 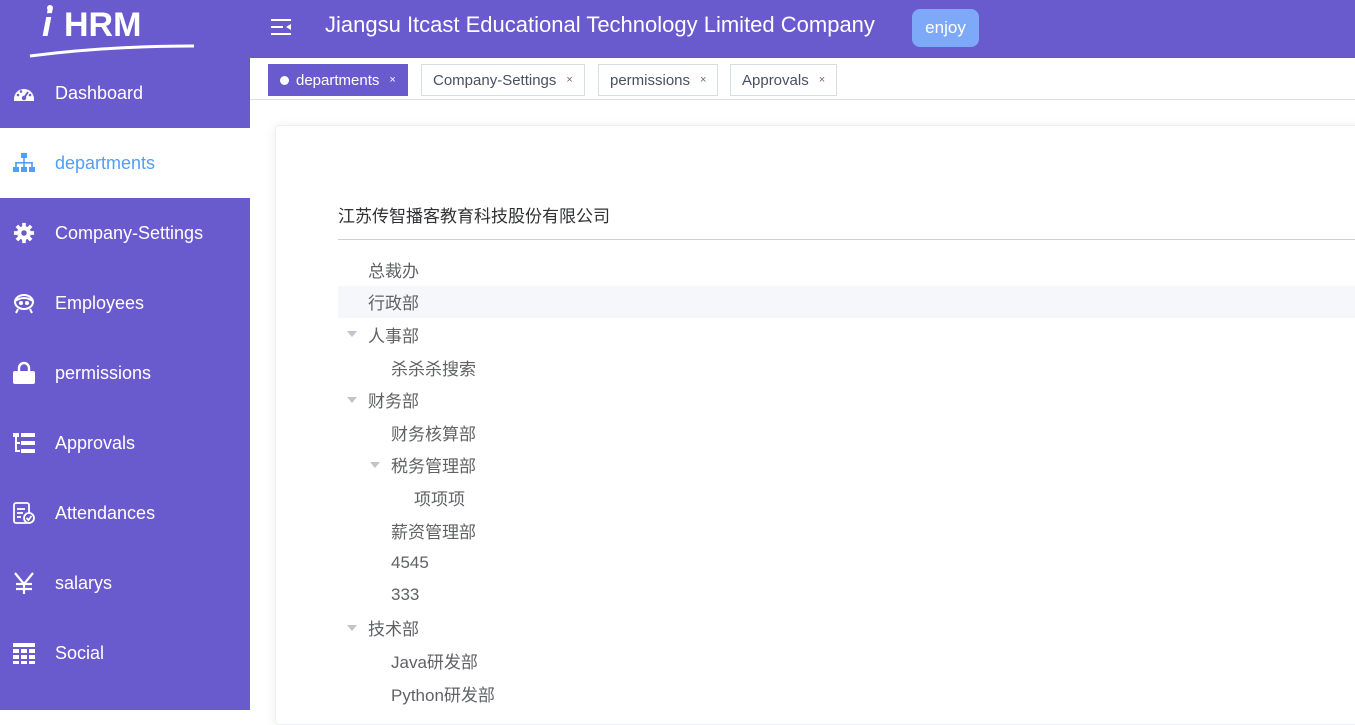 I want to click on tag-label: Company-Settings, so click(x=495, y=80).